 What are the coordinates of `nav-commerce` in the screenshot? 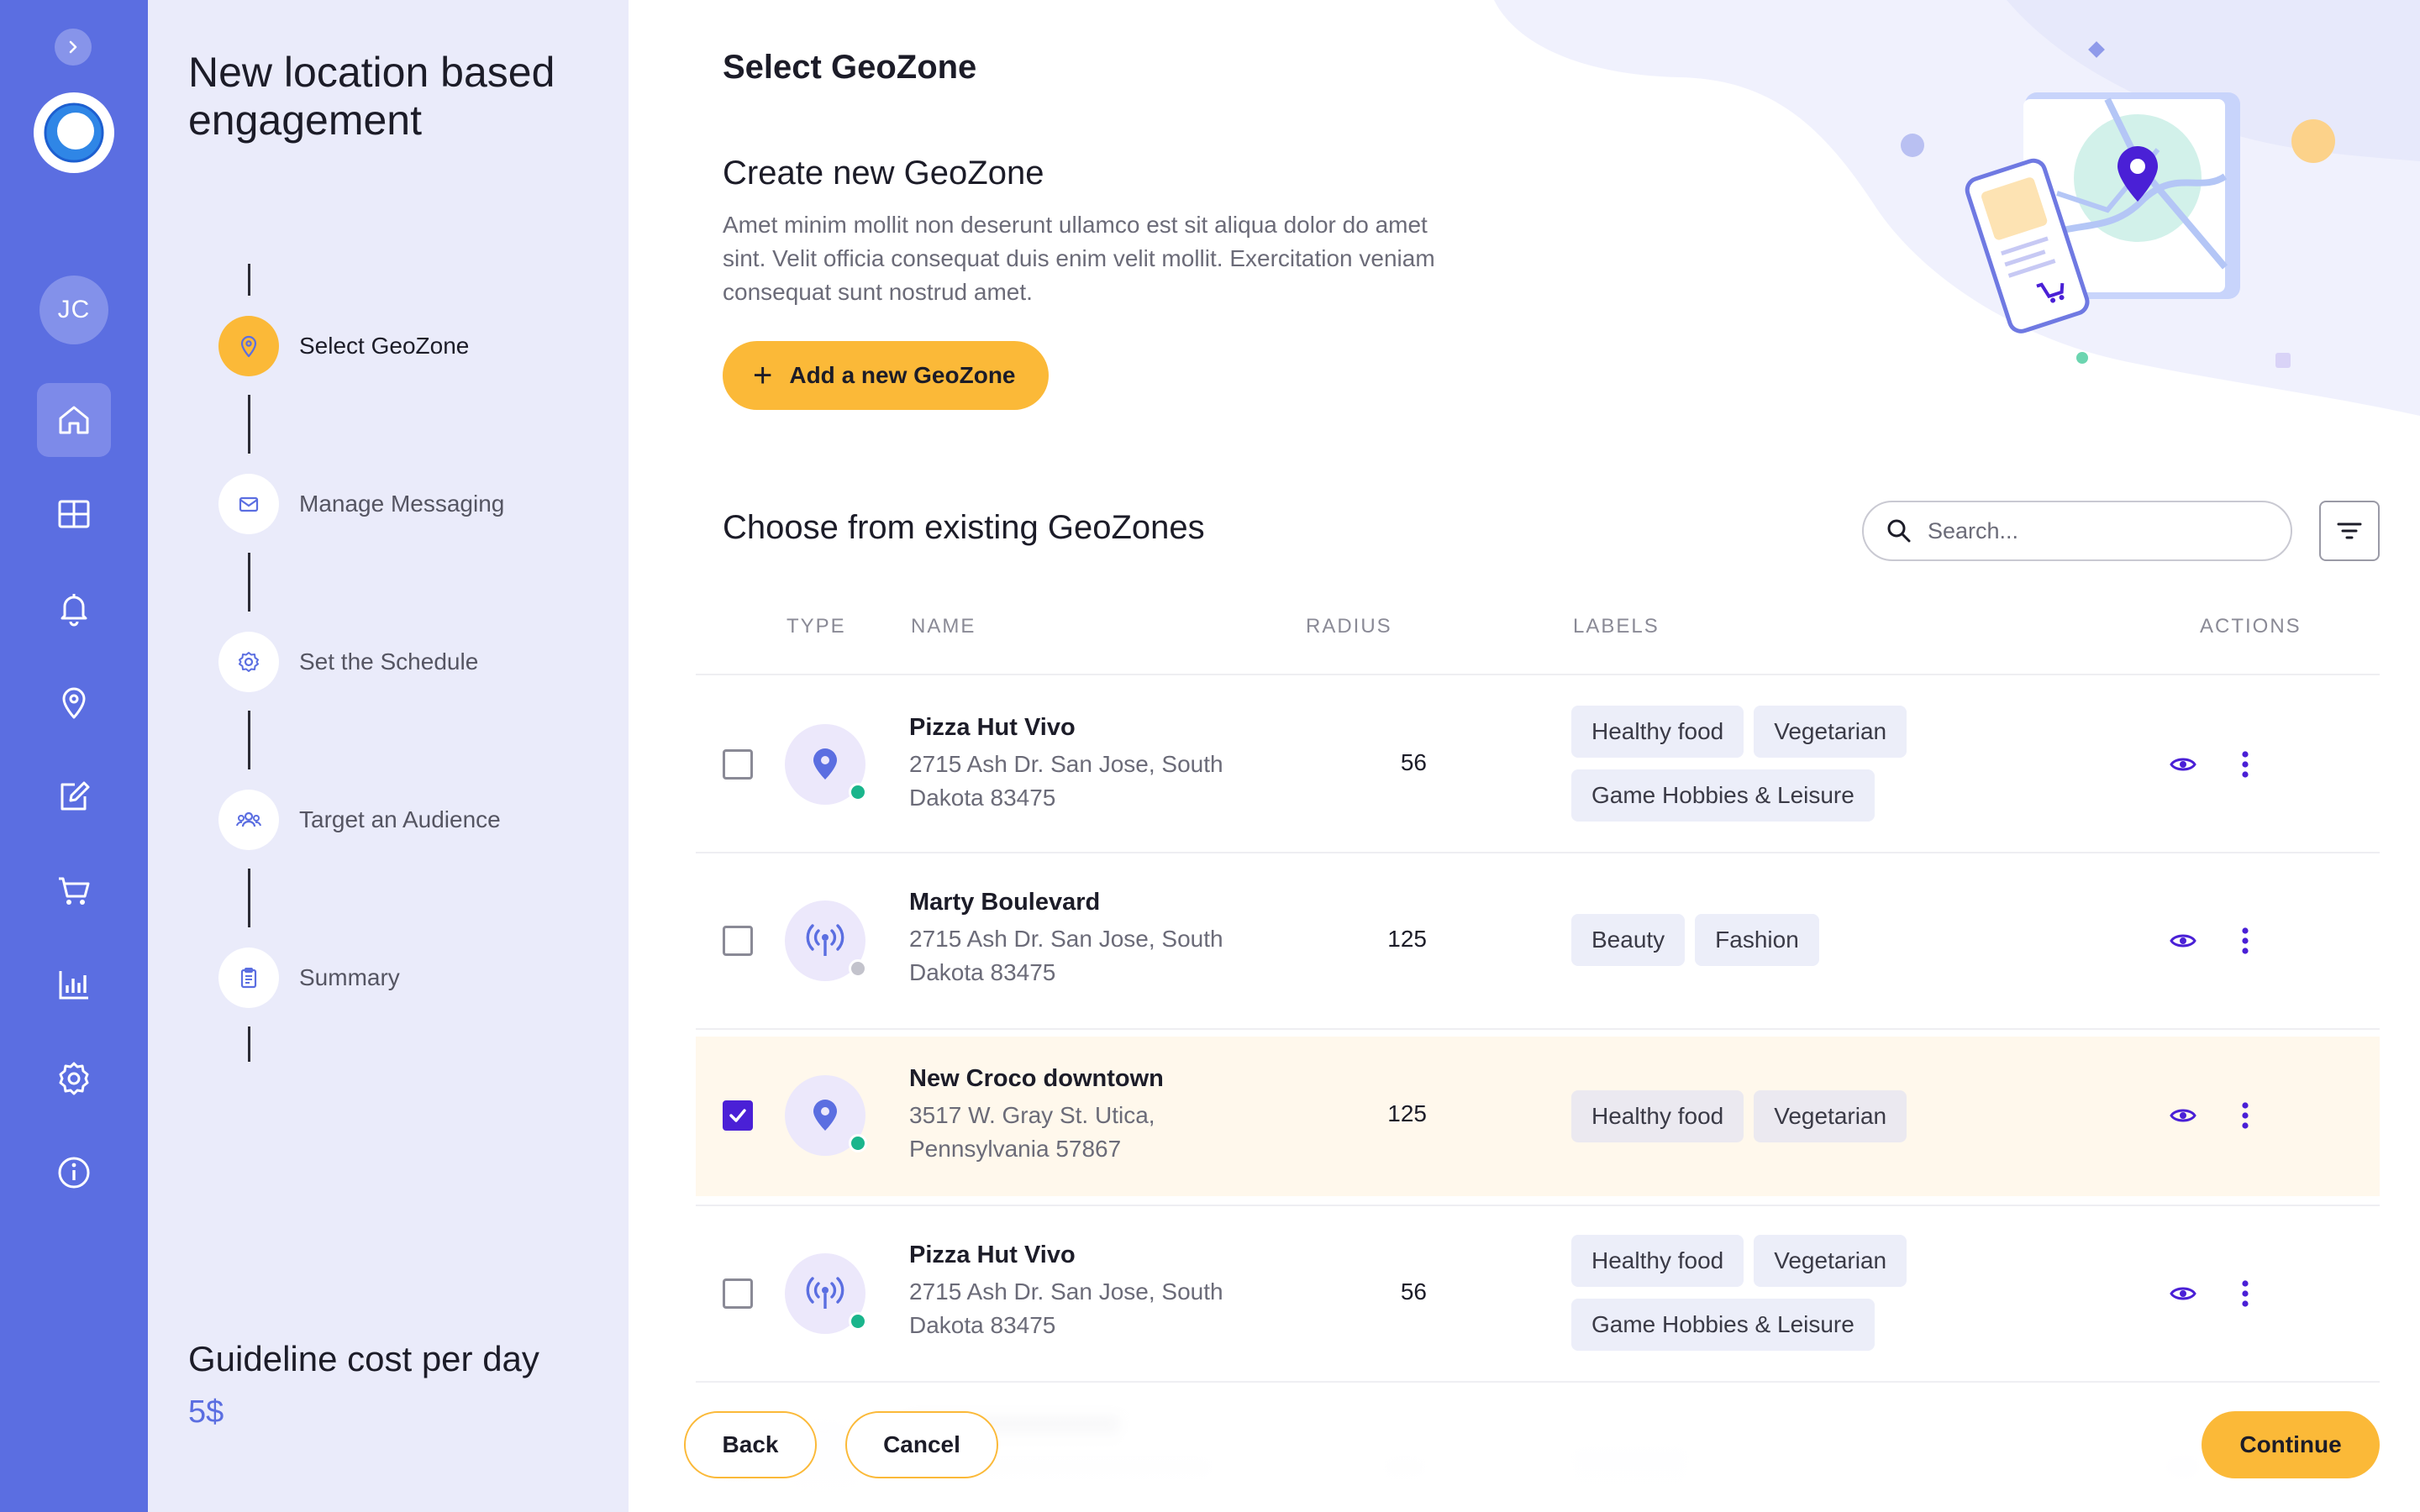 It's located at (74, 890).